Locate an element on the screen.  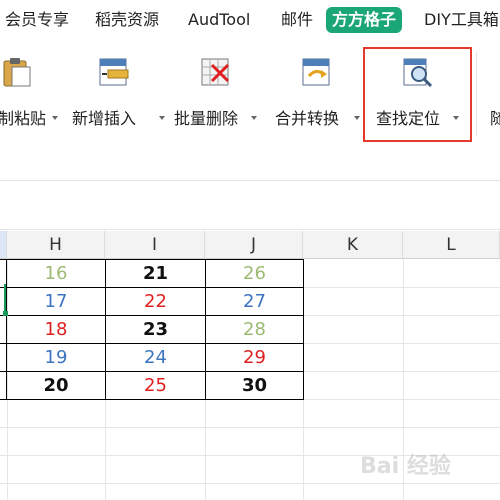
cell-h3: 18 is located at coordinates (56, 330).